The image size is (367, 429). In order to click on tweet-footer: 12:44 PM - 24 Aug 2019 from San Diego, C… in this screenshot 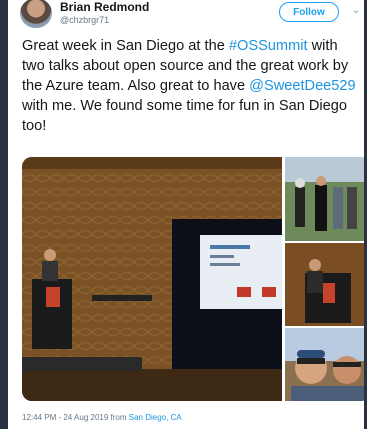, I will do `click(102, 417)`.